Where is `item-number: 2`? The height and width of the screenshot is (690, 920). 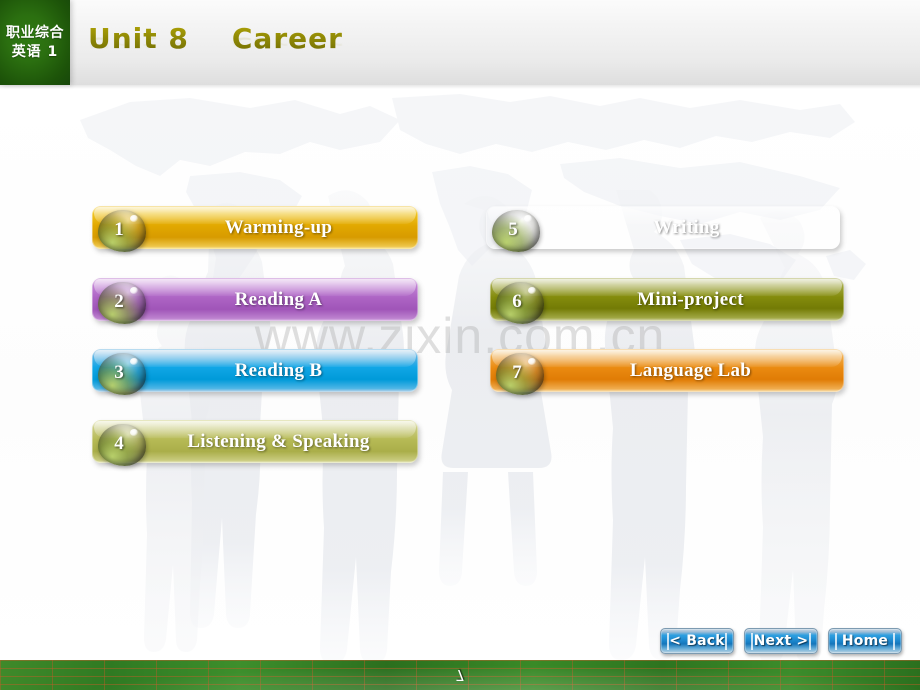
item-number: 2 is located at coordinates (119, 301).